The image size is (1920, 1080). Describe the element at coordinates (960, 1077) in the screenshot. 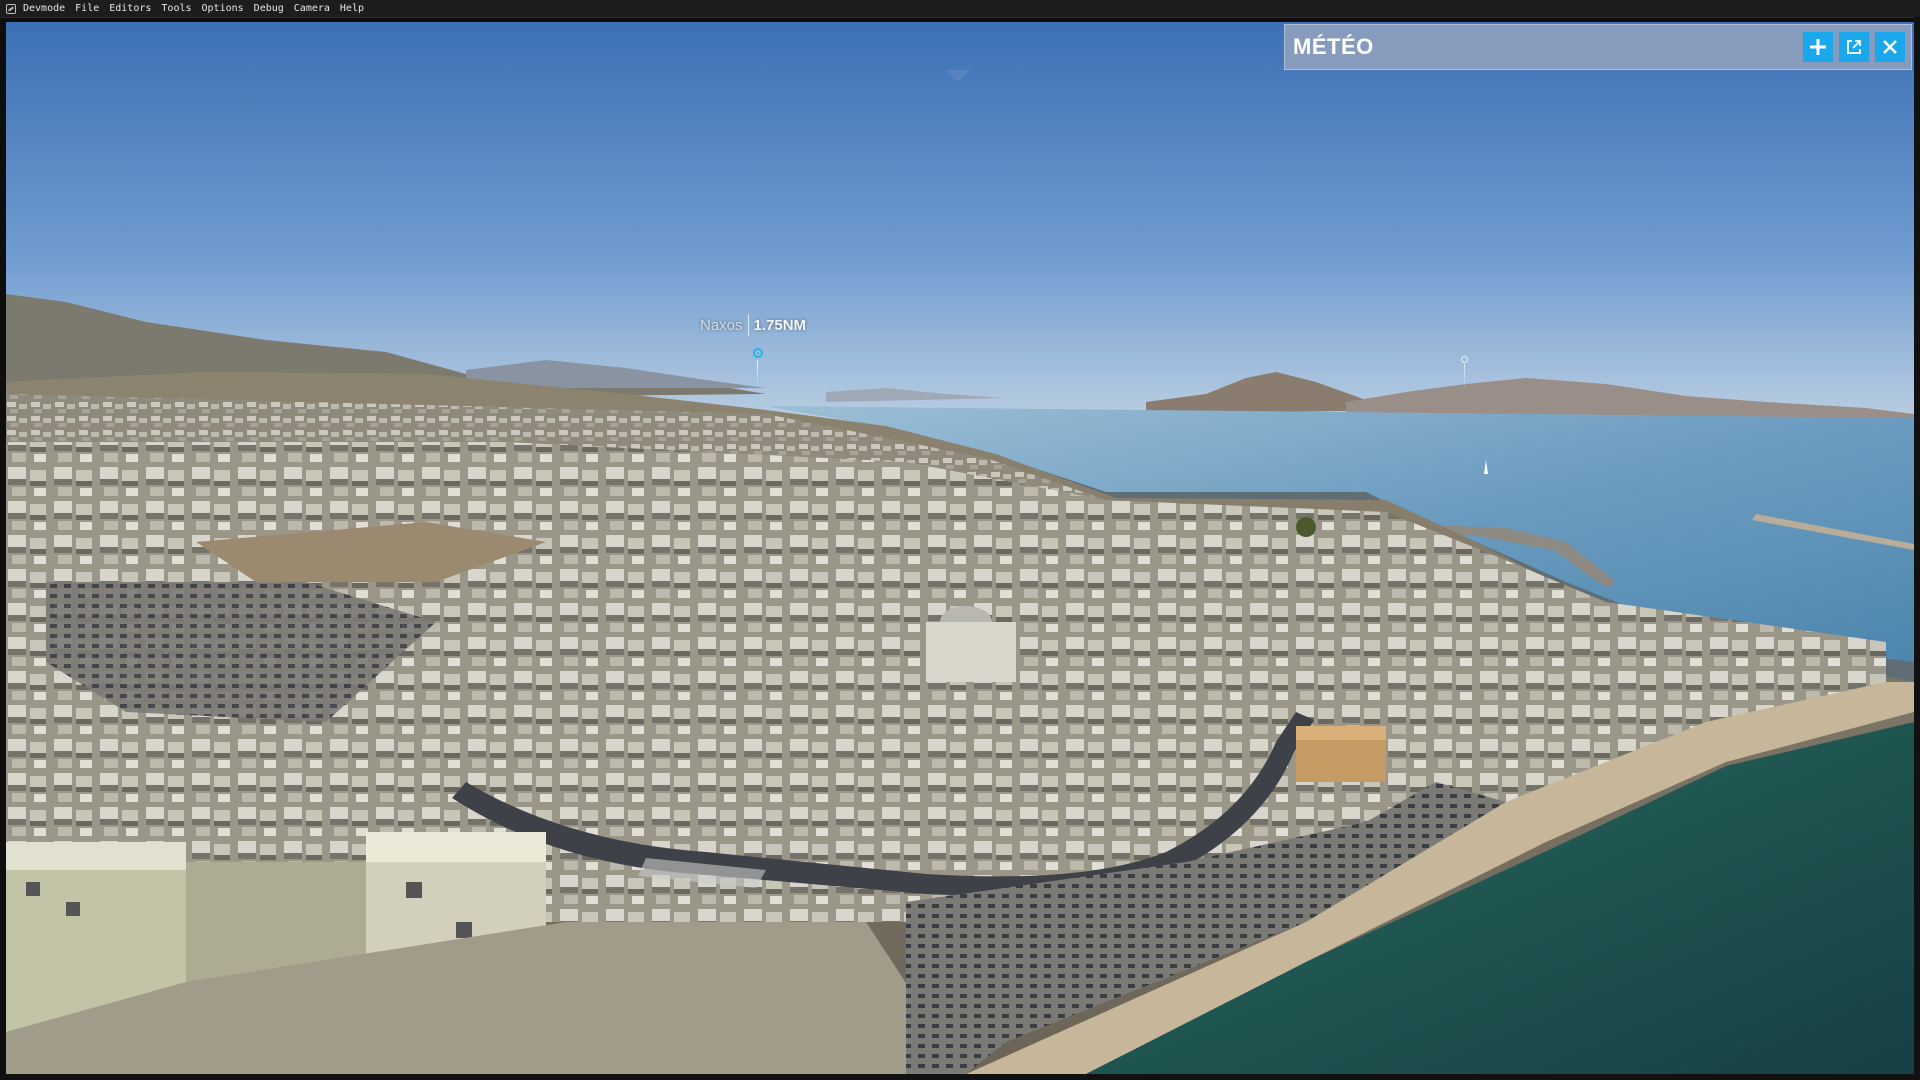

I see `window-frame-bottom` at that location.